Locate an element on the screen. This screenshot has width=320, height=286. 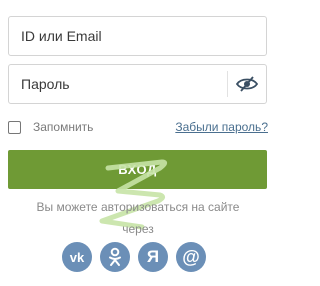
social-text-line1: Вы можете авторизоваться на сайте is located at coordinates (138, 207).